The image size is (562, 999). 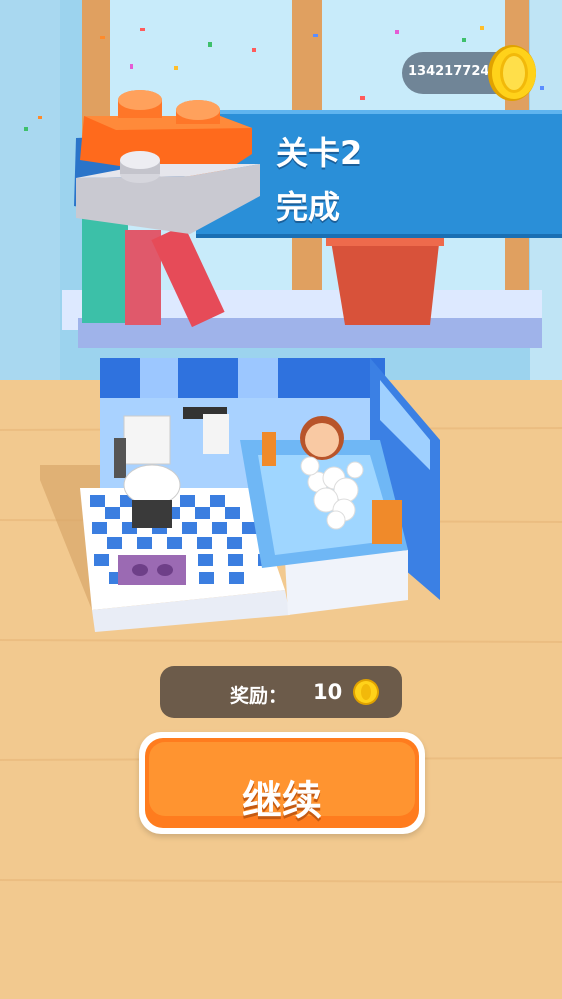 What do you see at coordinates (319, 153) in the screenshot?
I see `level-title: 关卡2` at bounding box center [319, 153].